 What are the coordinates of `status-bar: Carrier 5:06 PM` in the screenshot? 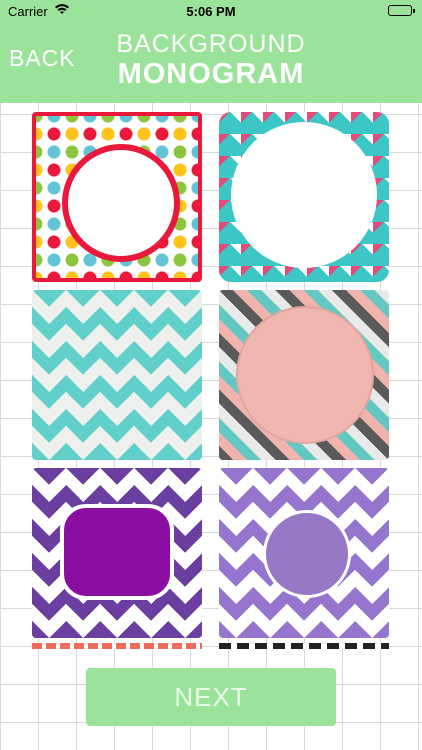 It's located at (211, 11).